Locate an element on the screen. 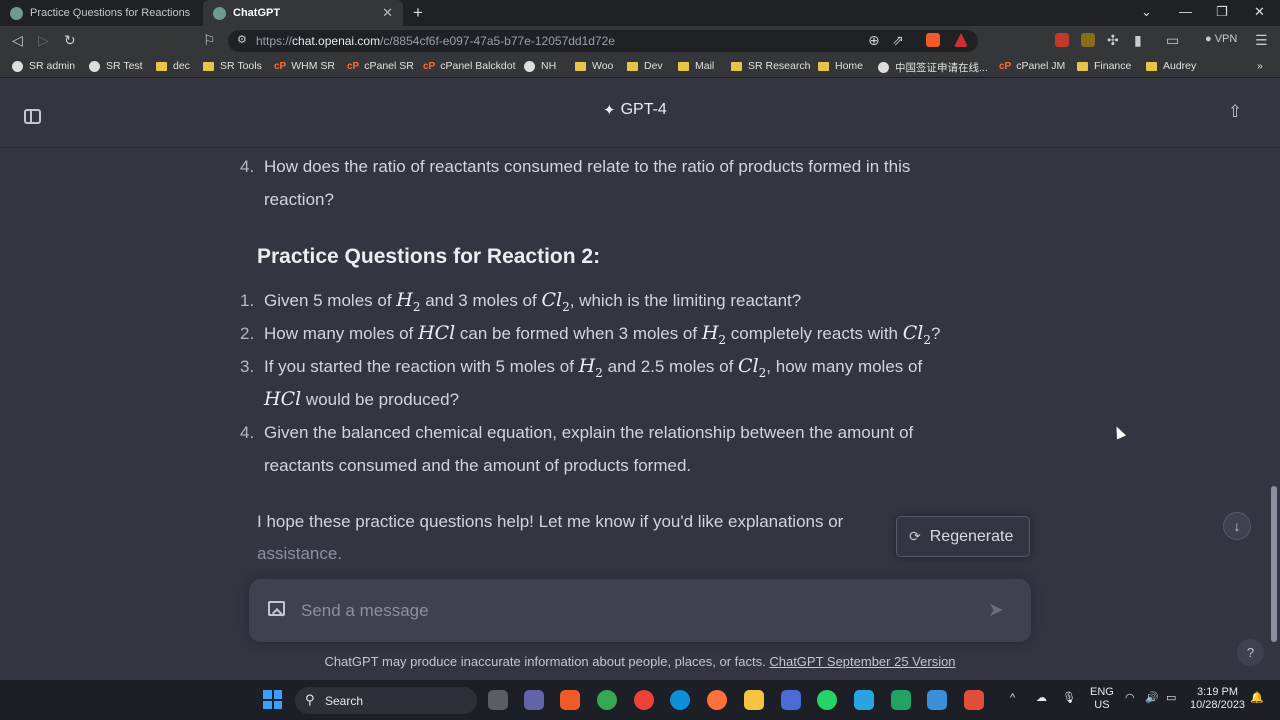 The image size is (1280, 720). model-selector: ✦ GPT-4 is located at coordinates (635, 110).